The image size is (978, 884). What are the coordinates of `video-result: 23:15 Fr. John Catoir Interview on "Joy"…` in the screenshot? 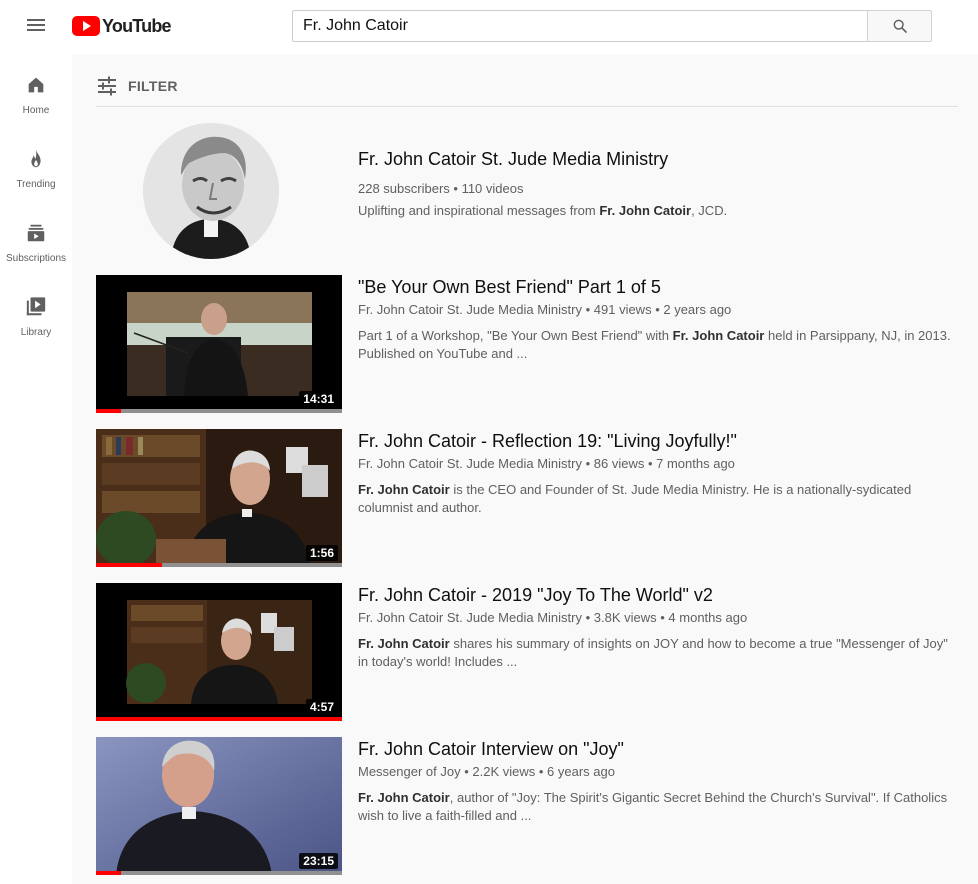 It's located at (536, 807).